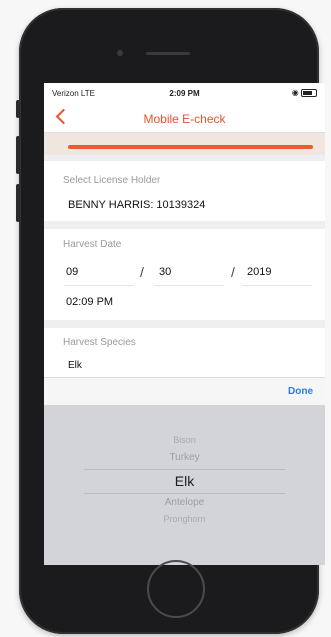 This screenshot has height=637, width=331. Describe the element at coordinates (184, 519) in the screenshot. I see `picker-item: Pronghorn` at that location.